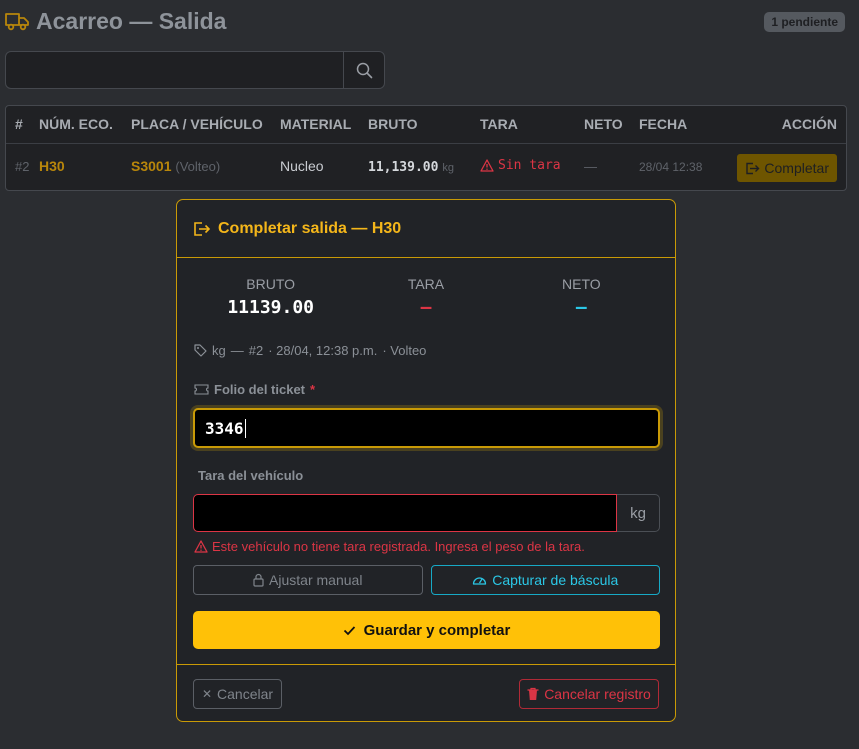 Image resolution: width=859 pixels, height=749 pixels. Describe the element at coordinates (310, 228) in the screenshot. I see `modal-title: Completar salida — H30` at that location.